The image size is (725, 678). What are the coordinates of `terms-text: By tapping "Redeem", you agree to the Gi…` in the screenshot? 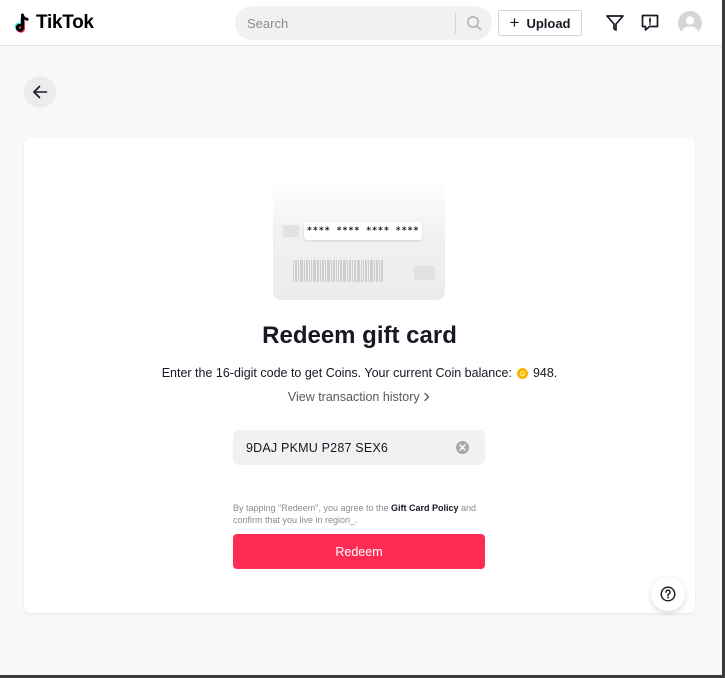 It's located at (359, 514).